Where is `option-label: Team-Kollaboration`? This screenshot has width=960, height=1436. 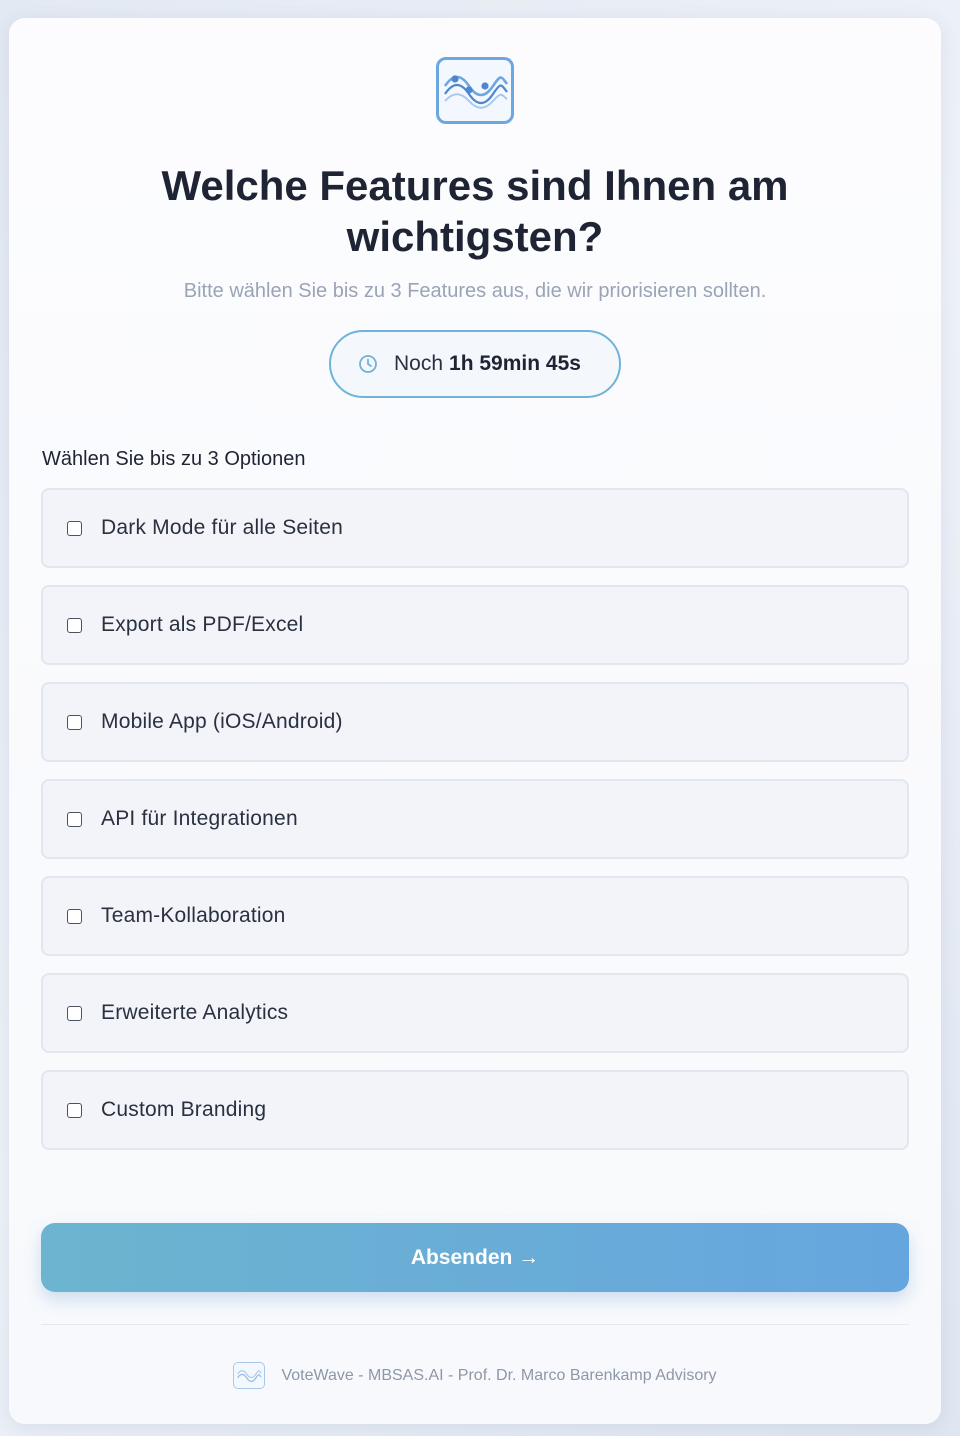
option-label: Team-Kollaboration is located at coordinates (193, 915).